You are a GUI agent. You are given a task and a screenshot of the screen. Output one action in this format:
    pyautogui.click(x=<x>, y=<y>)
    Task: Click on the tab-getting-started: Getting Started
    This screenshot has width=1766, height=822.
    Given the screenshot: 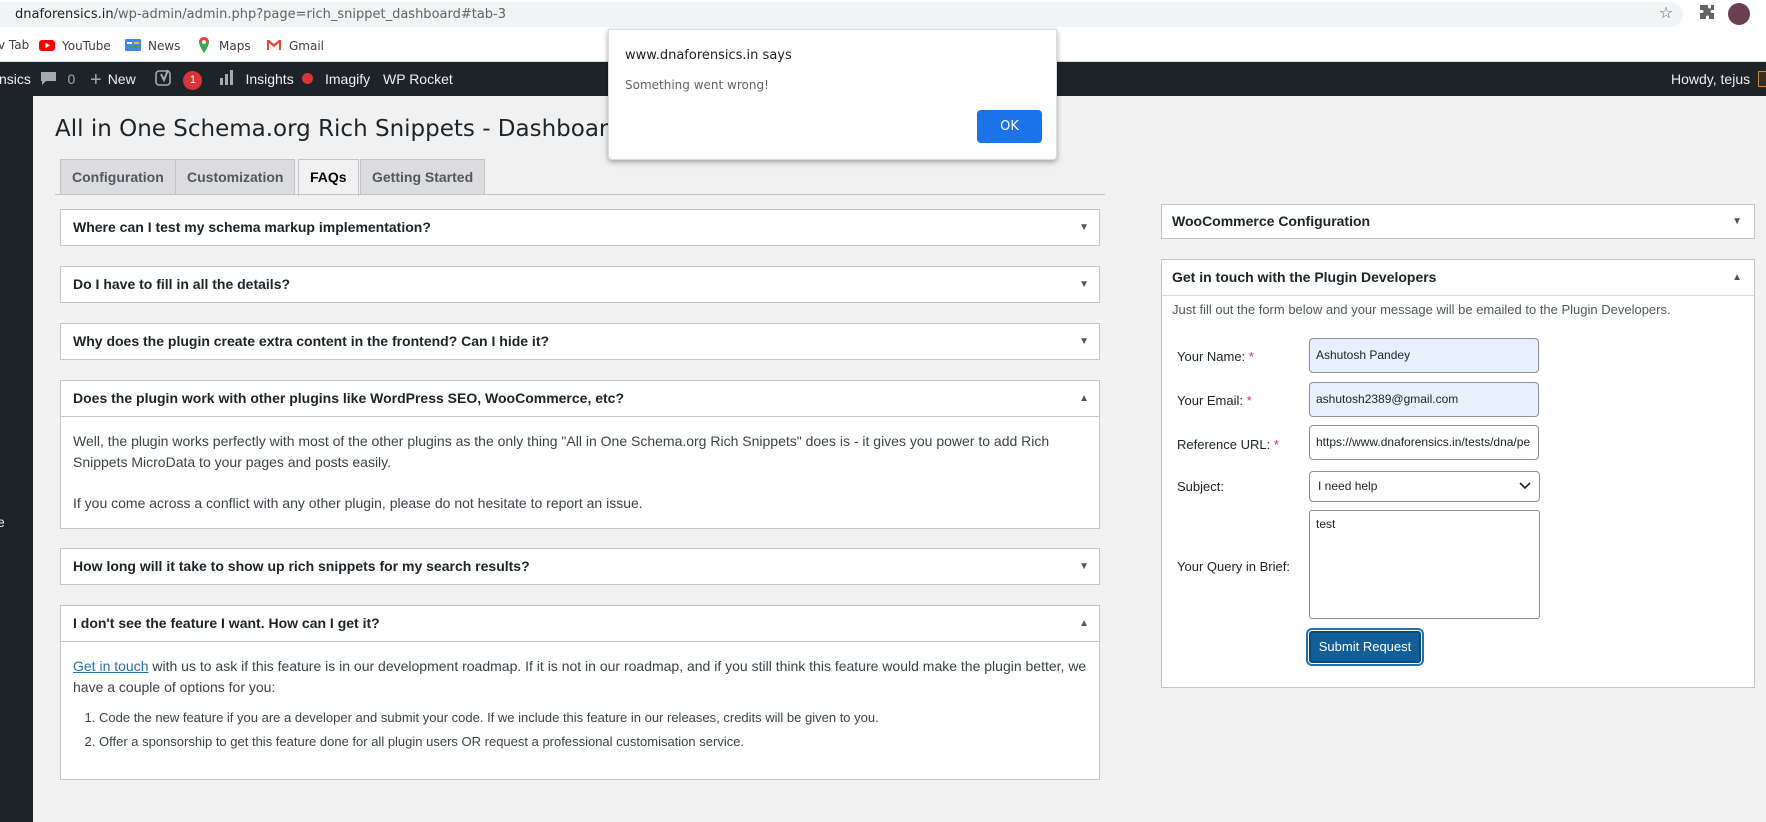 What is the action you would take?
    pyautogui.click(x=423, y=177)
    